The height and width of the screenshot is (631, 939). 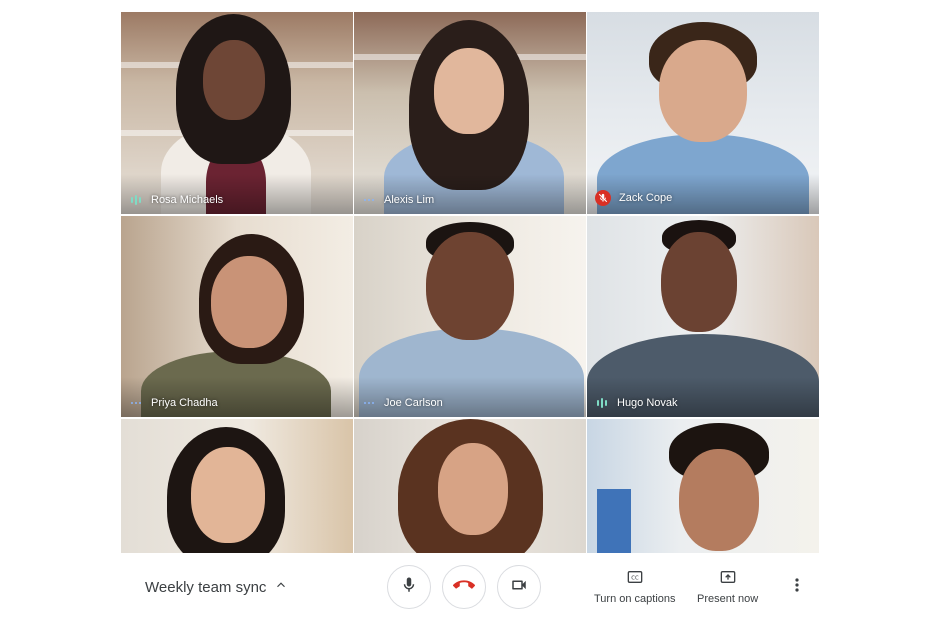 I want to click on participant-tile: Zack Cope, so click(x=703, y=113).